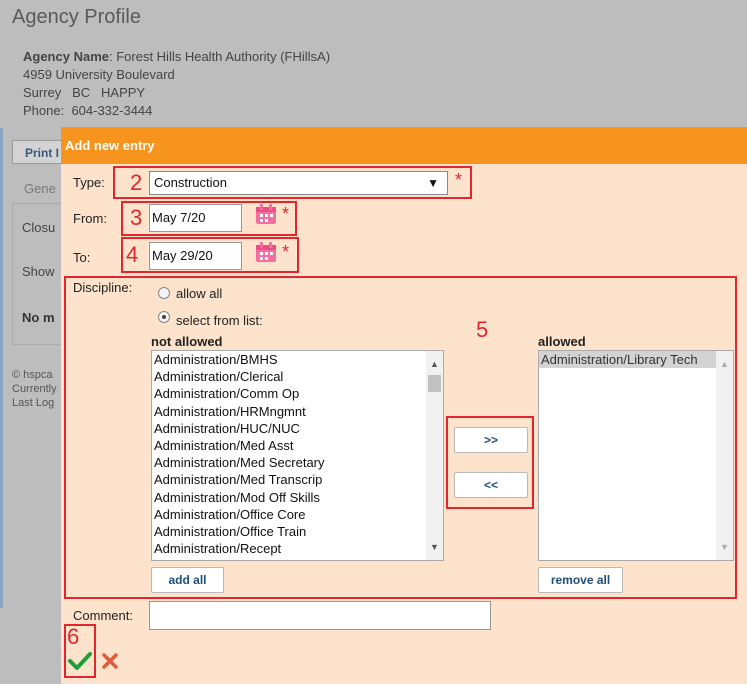 The height and width of the screenshot is (684, 747). What do you see at coordinates (112, 110) in the screenshot?
I see `phone-value: 604-332-3444` at bounding box center [112, 110].